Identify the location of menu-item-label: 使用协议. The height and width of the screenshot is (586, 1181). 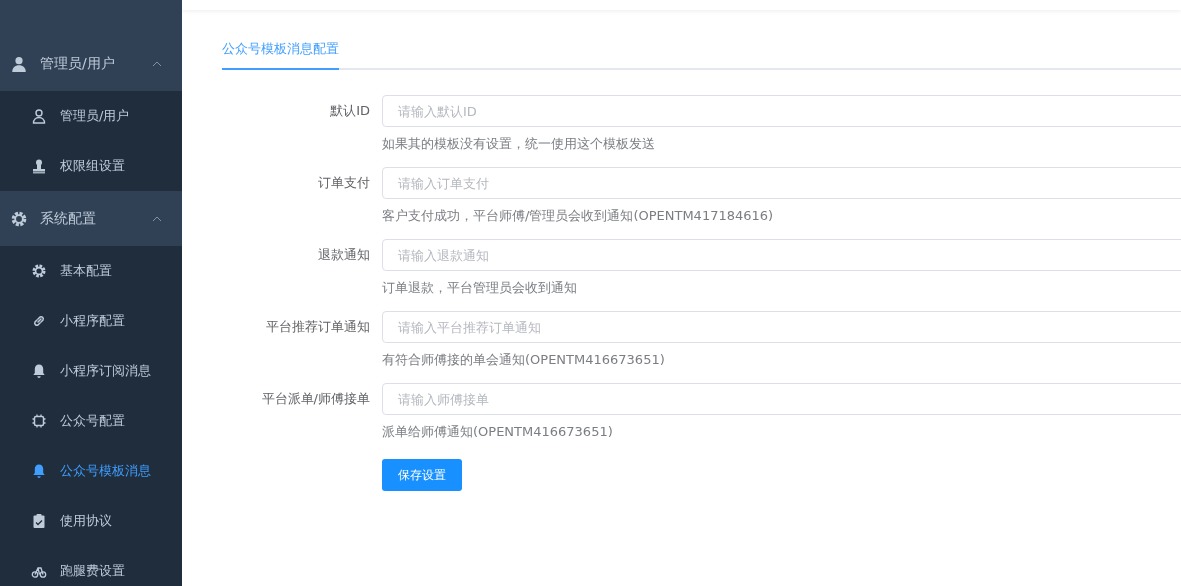
(86, 521).